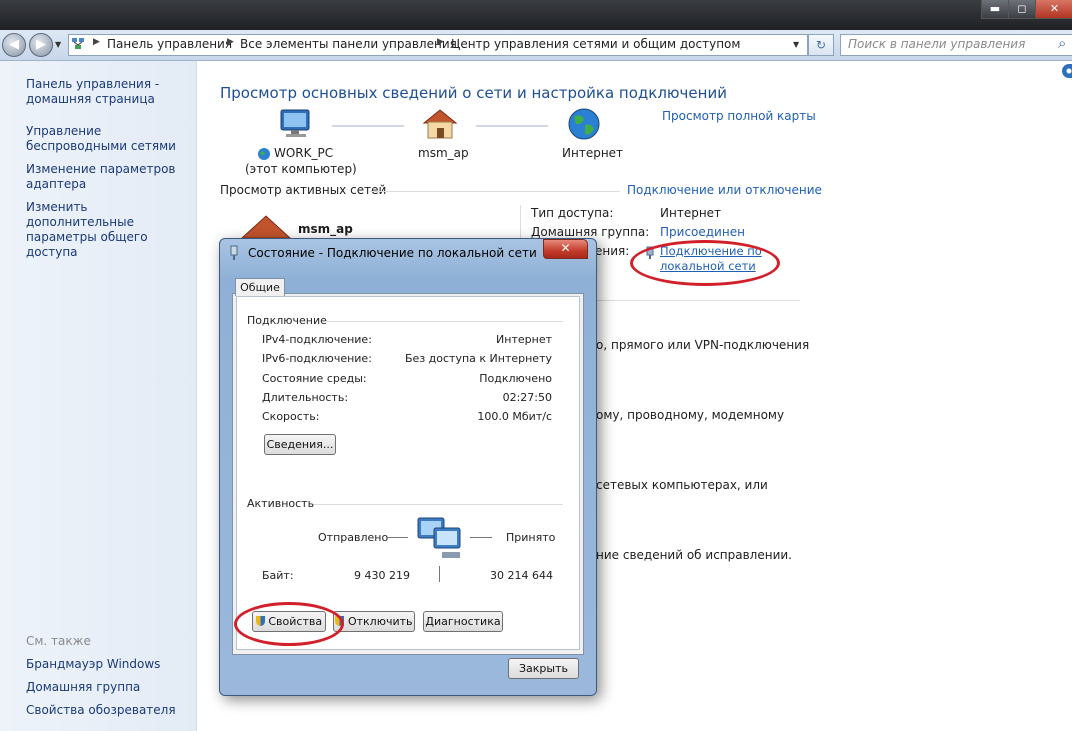 This screenshot has width=1072, height=731. I want to click on full-map-link: Просмотр полной карты, so click(739, 116).